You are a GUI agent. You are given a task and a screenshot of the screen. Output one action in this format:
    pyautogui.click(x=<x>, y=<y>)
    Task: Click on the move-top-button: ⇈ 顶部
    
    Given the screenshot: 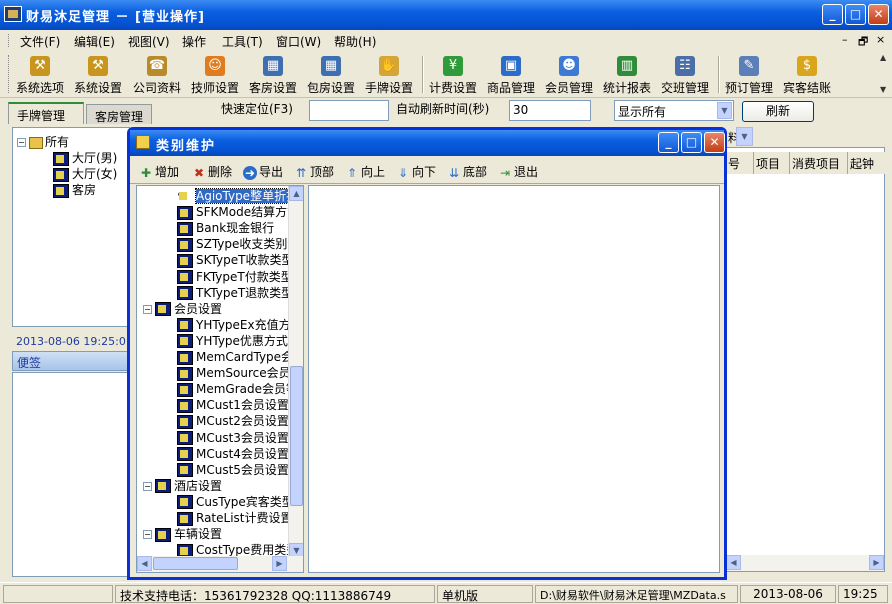 What is the action you would take?
    pyautogui.click(x=314, y=171)
    